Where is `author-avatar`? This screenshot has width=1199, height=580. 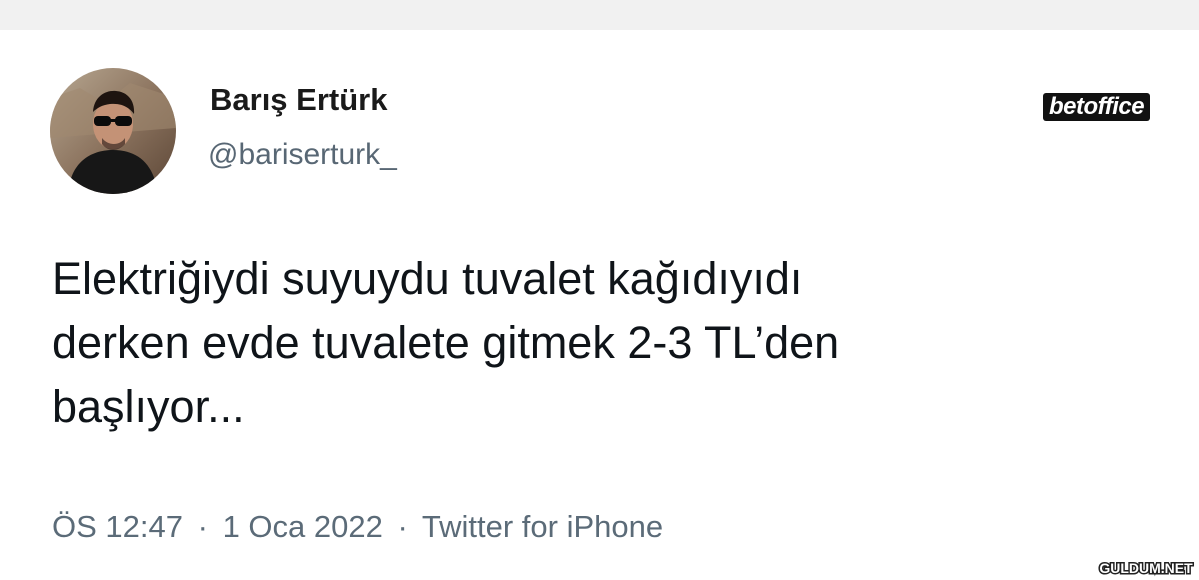 author-avatar is located at coordinates (113, 131).